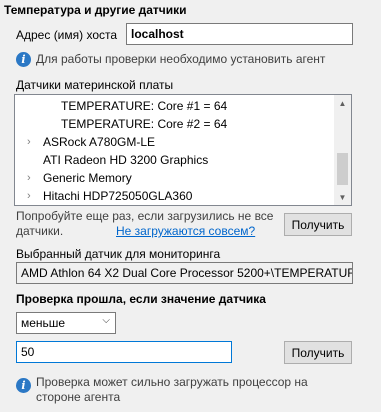 The width and height of the screenshot is (381, 412). Describe the element at coordinates (99, 142) in the screenshot. I see `tree-item-label: ASRock A780GM-LE` at that location.